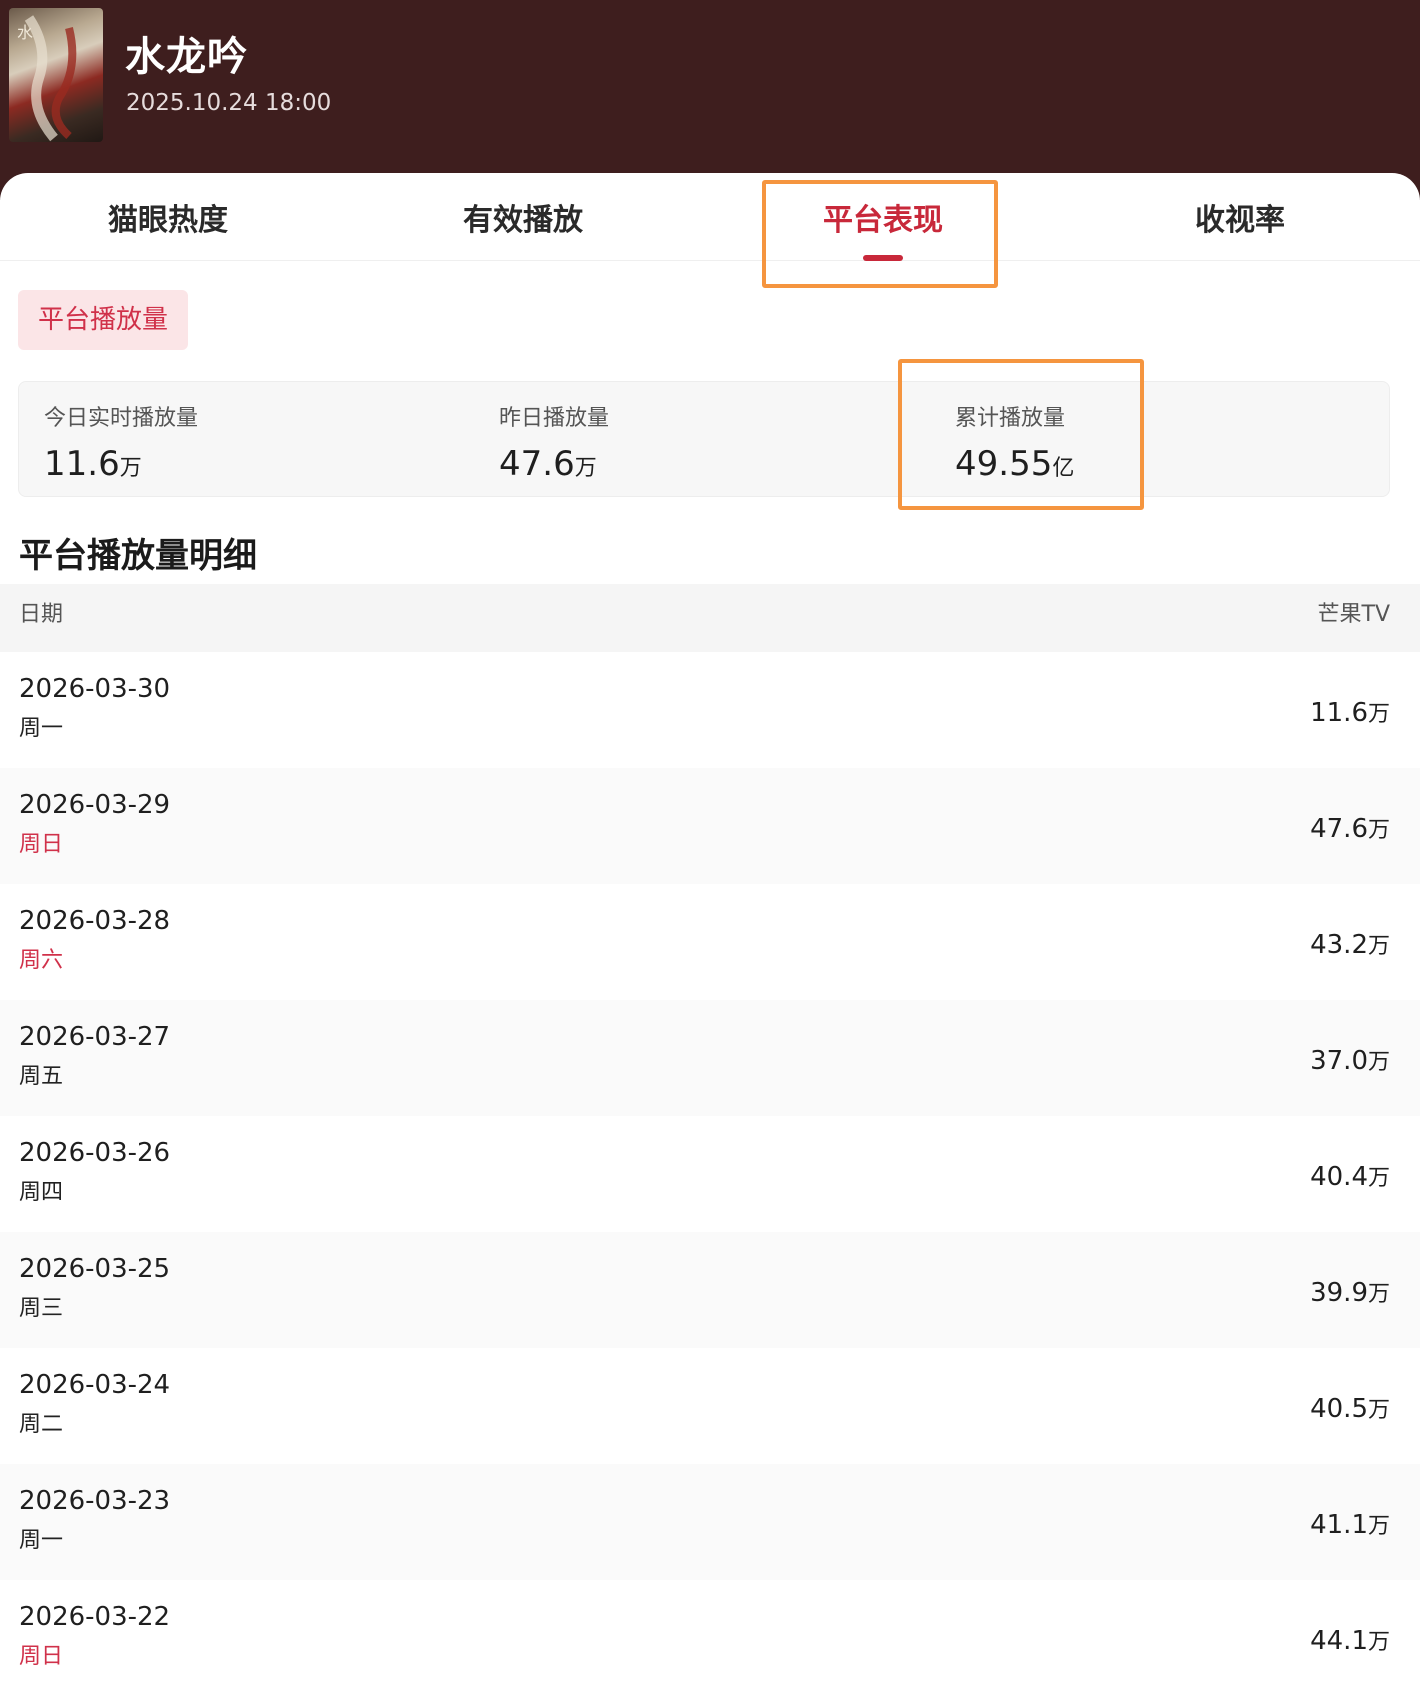 The width and height of the screenshot is (1420, 1696). What do you see at coordinates (1339, 1641) in the screenshot?
I see `row-value-number: 44.1` at bounding box center [1339, 1641].